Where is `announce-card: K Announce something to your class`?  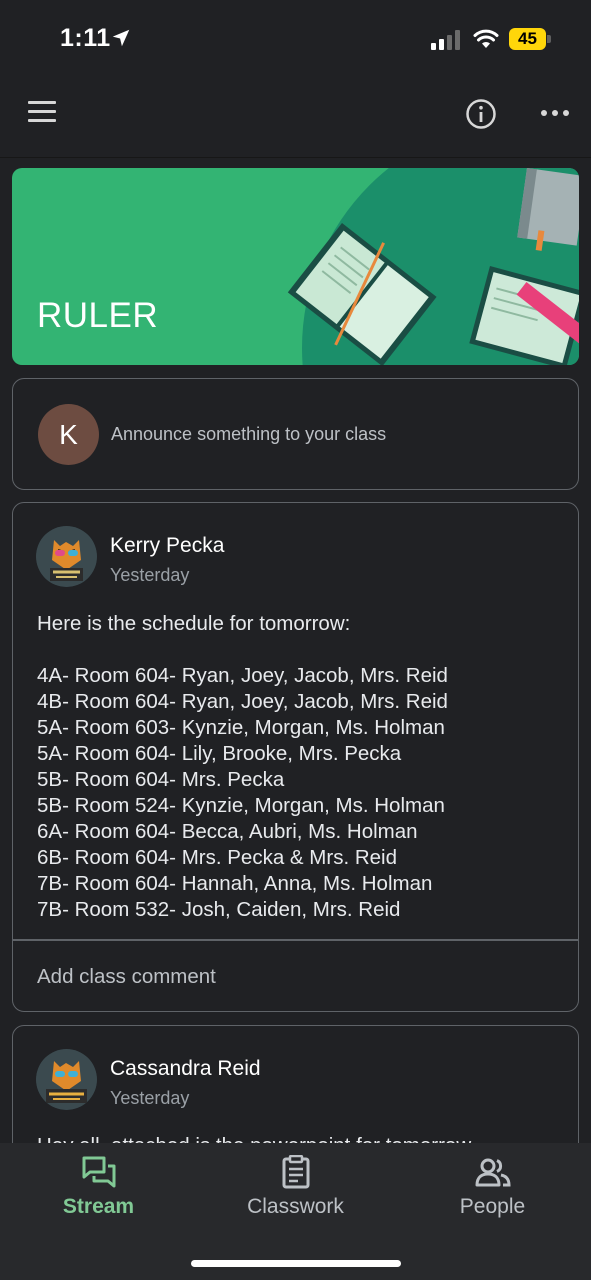 announce-card: K Announce something to your class is located at coordinates (295, 434).